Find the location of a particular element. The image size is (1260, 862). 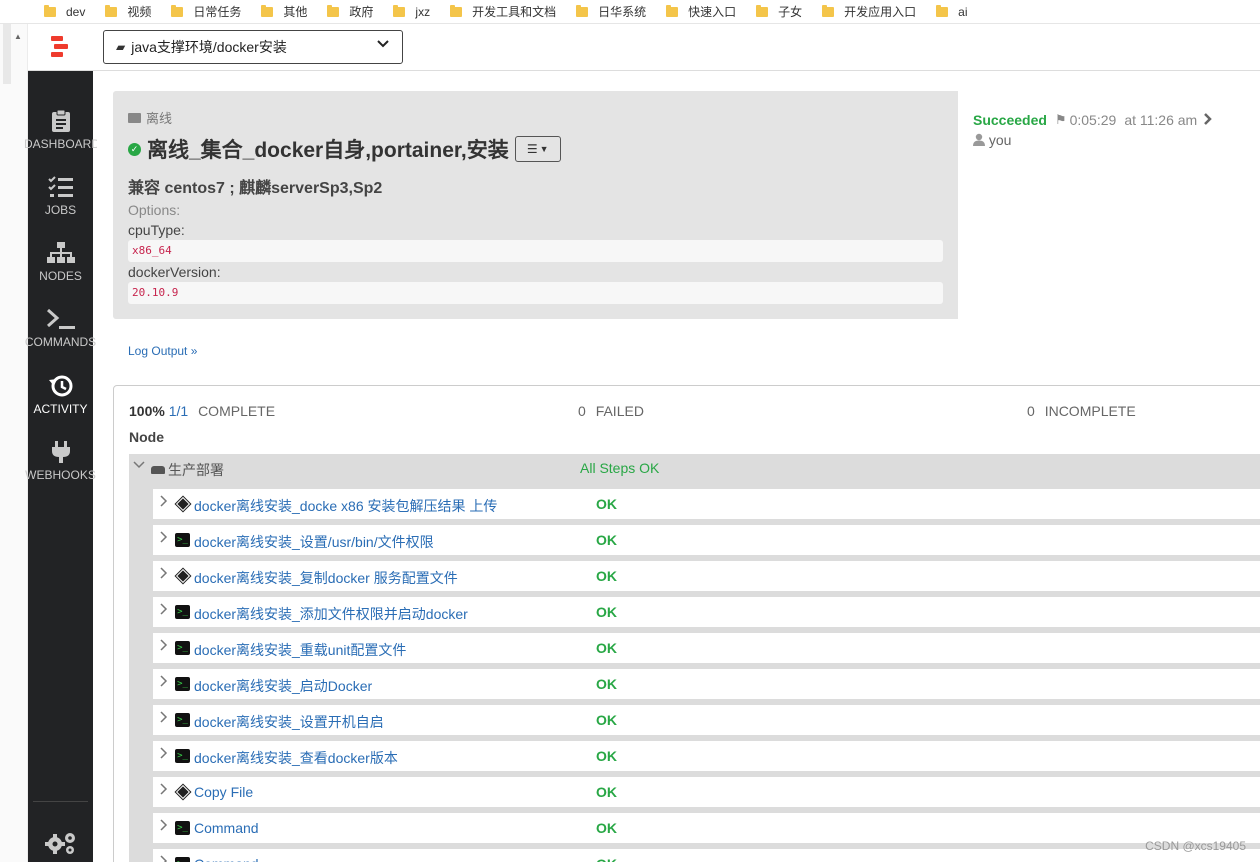

failed-label: FAILED is located at coordinates (619, 411).